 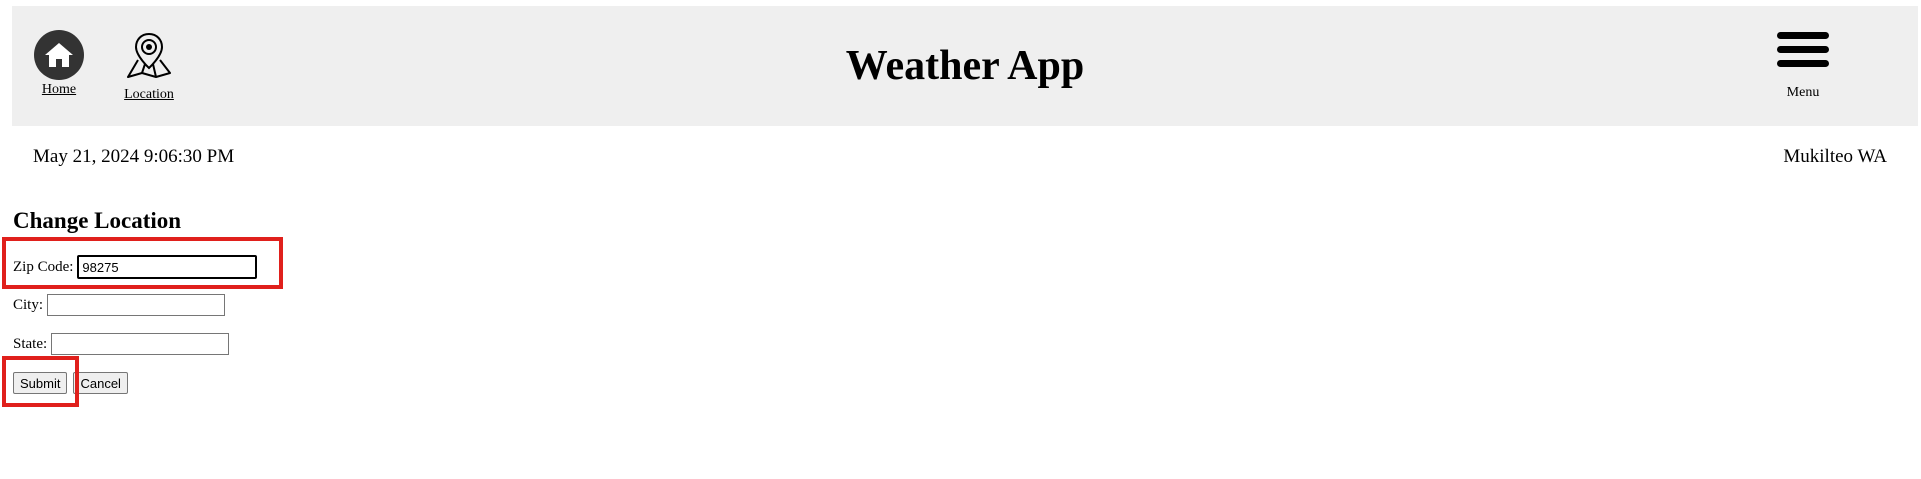 I want to click on state-input, so click(x=140, y=344).